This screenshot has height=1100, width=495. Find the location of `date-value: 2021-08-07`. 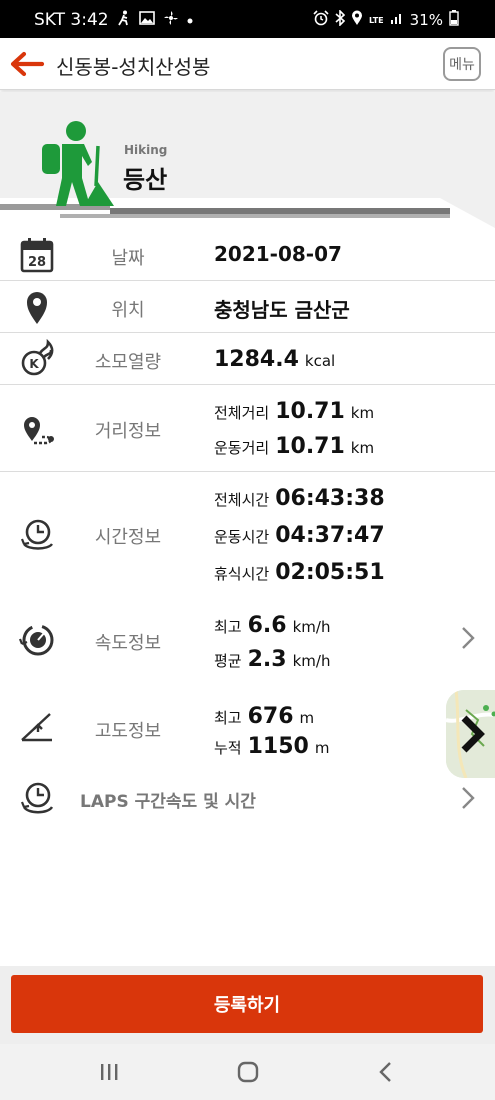

date-value: 2021-08-07 is located at coordinates (278, 254).